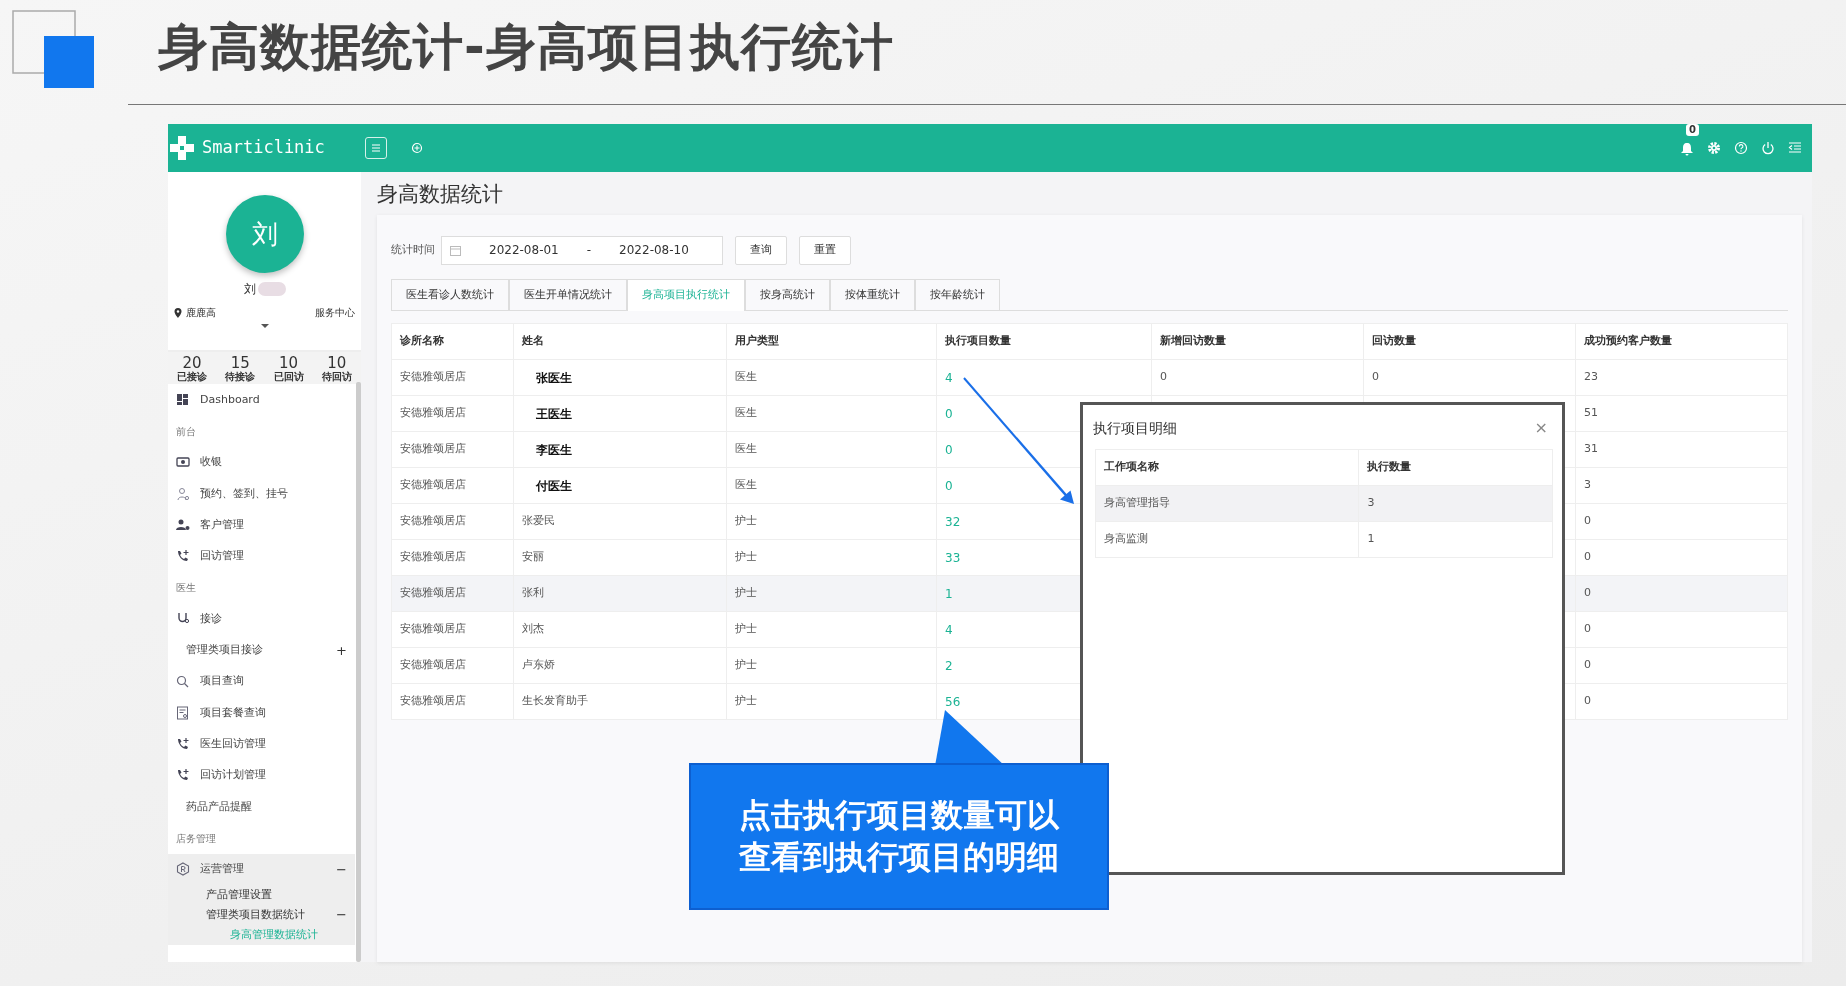  Describe the element at coordinates (620, 413) in the screenshot. I see `table-cell: 王医生` at that location.